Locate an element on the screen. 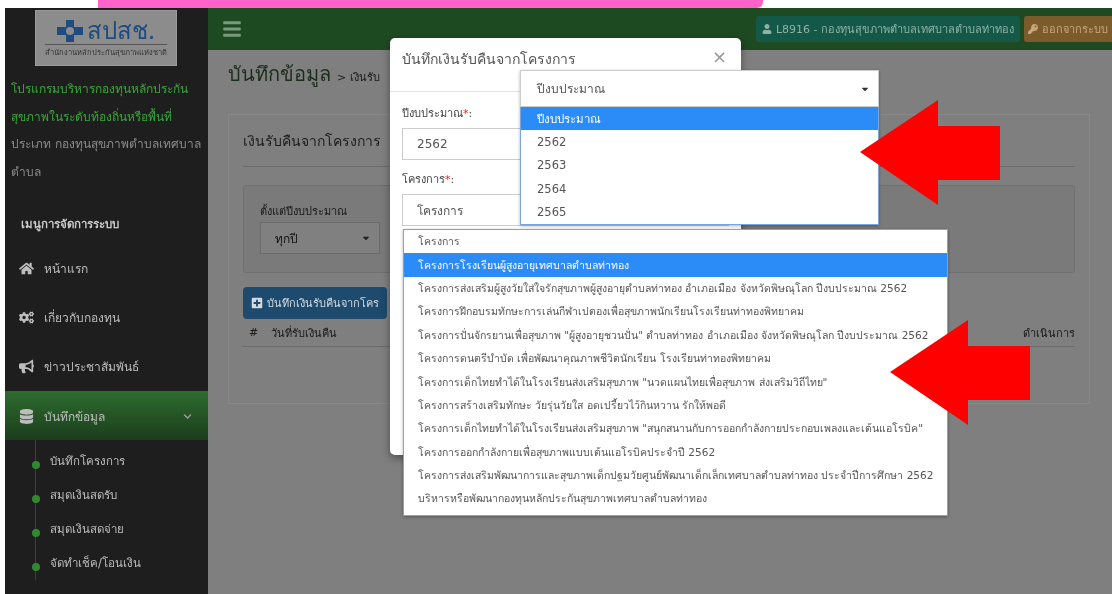 This screenshot has height=594, width=1112. fund-type-text: ประเภท กองทุนสุขภาพตำบลเทศบาล is located at coordinates (106, 145).